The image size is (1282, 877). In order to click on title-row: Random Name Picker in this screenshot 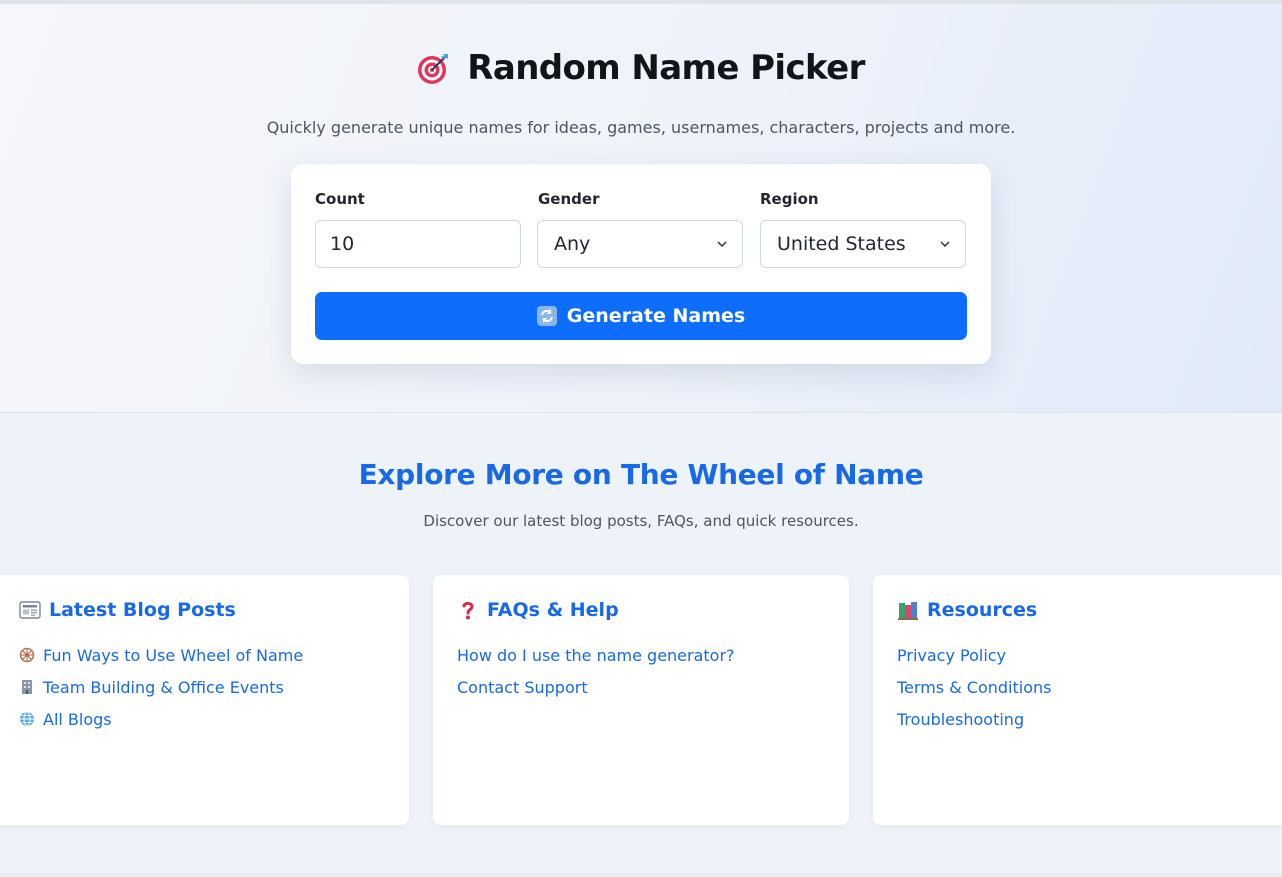, I will do `click(641, 68)`.